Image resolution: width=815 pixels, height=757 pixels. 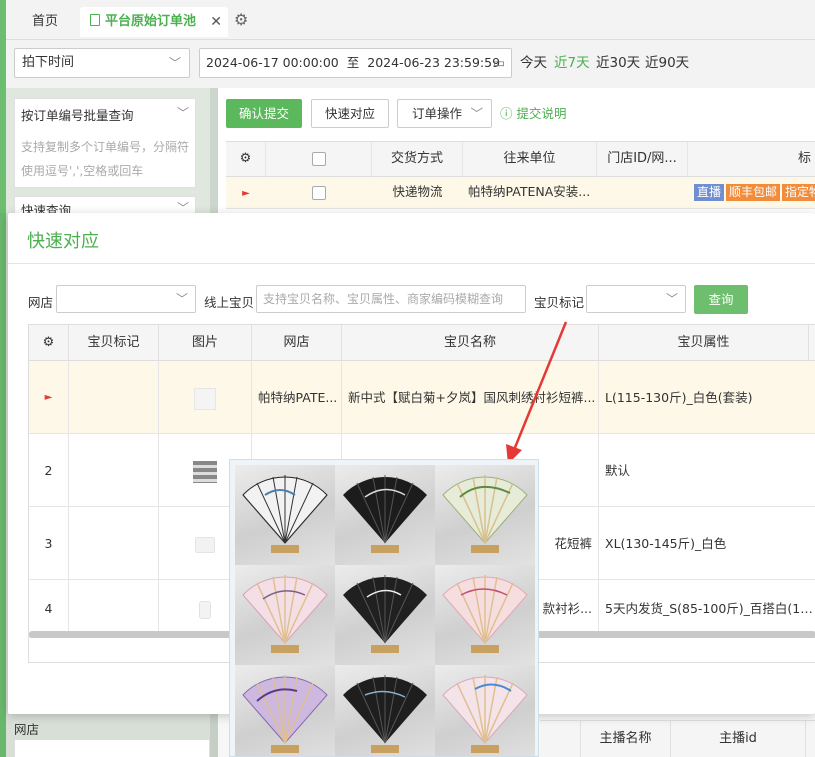 What do you see at coordinates (353, 62) in the screenshot?
I see `date-separator: 至` at bounding box center [353, 62].